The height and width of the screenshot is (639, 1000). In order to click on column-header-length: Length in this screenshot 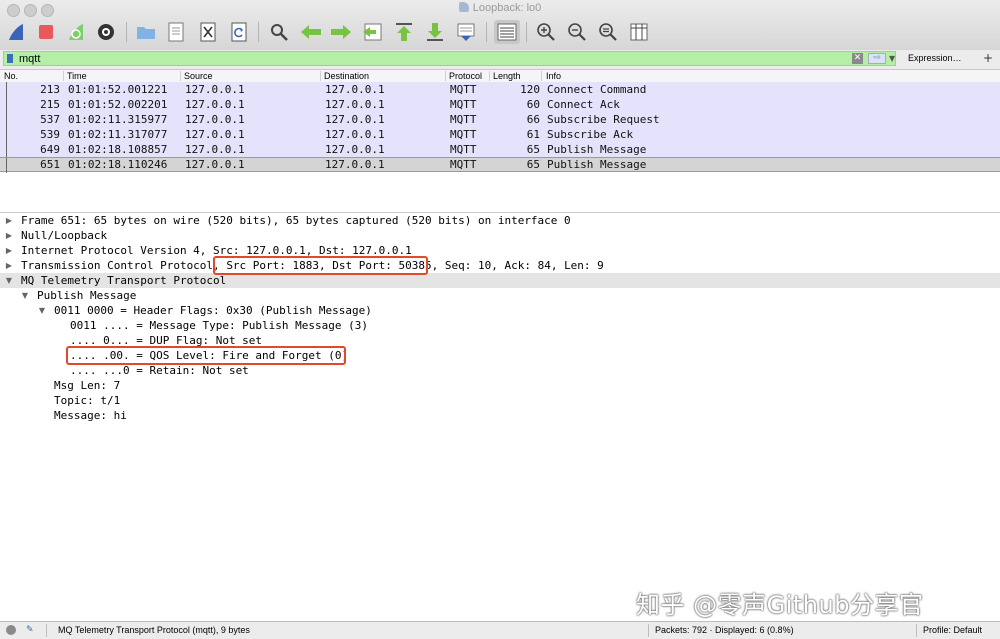, I will do `click(507, 76)`.